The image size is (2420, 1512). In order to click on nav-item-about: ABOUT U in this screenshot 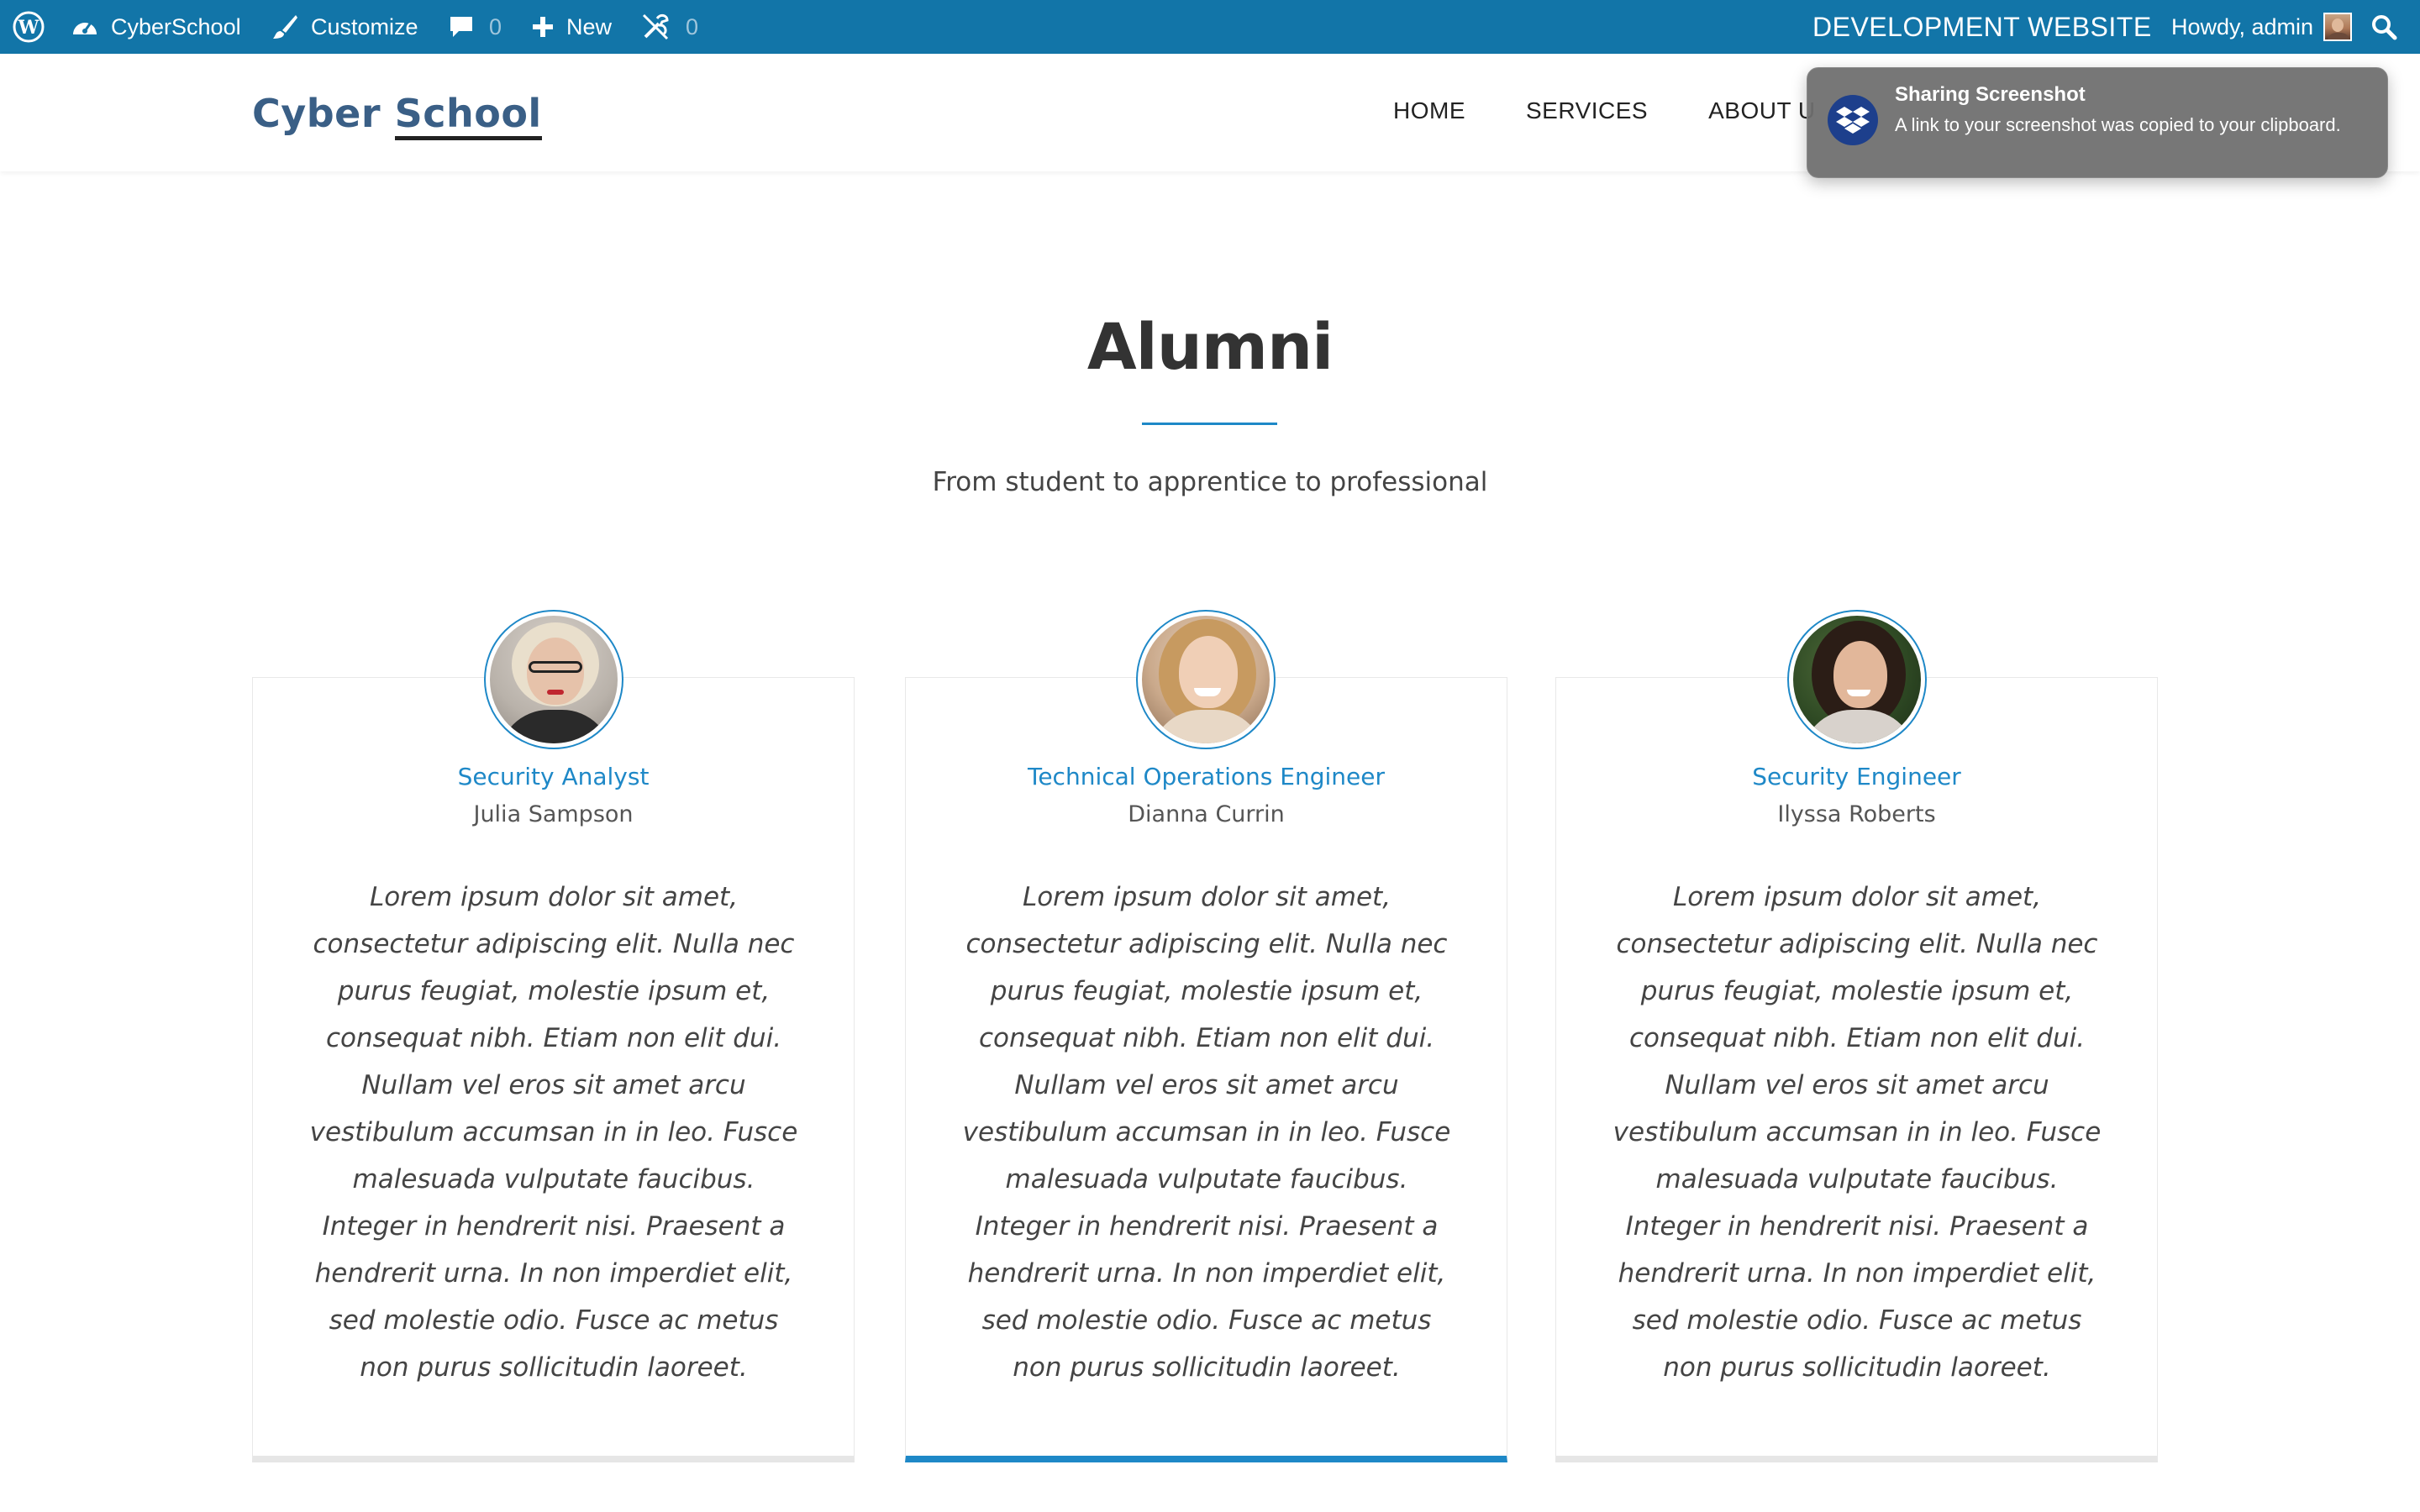, I will do `click(1761, 110)`.